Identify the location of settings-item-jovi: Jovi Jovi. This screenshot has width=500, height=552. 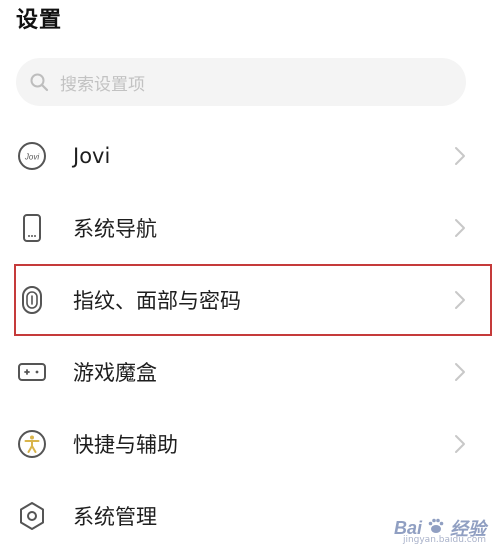
(250, 156).